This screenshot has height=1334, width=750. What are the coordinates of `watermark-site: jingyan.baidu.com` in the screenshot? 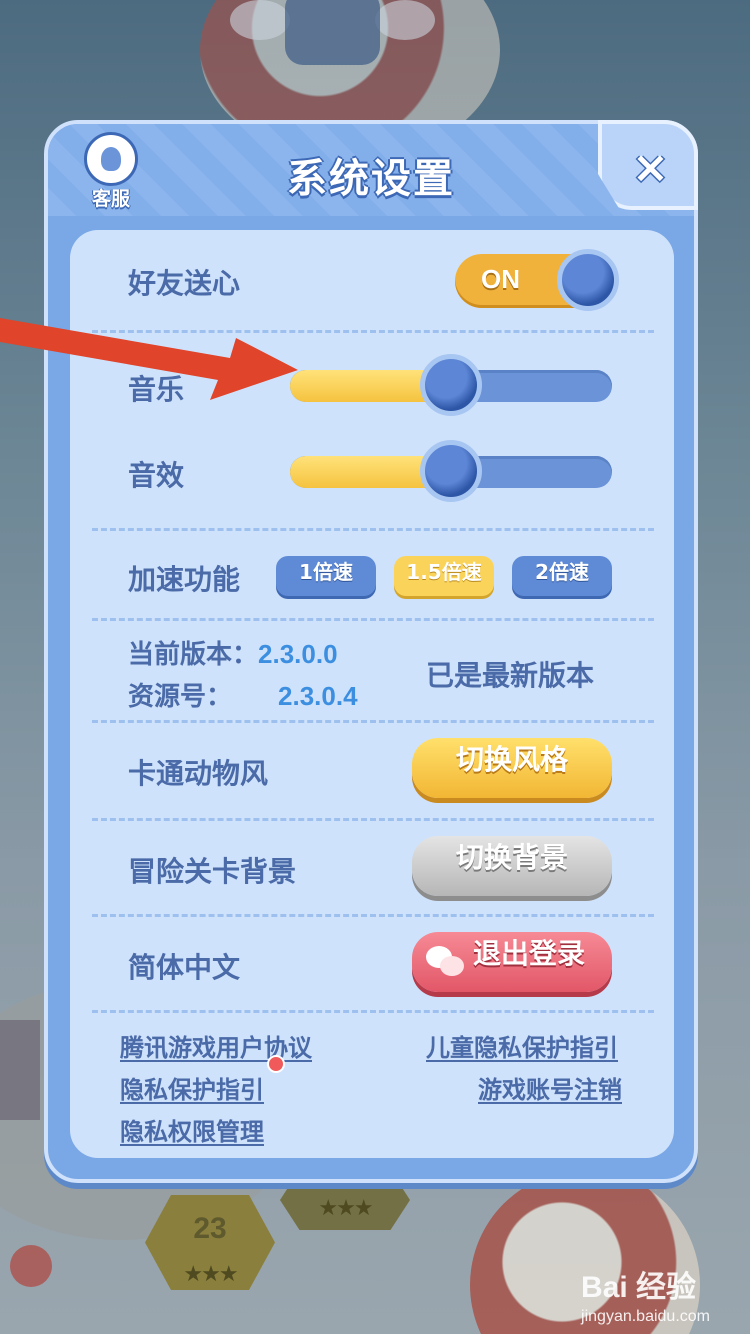 It's located at (645, 1316).